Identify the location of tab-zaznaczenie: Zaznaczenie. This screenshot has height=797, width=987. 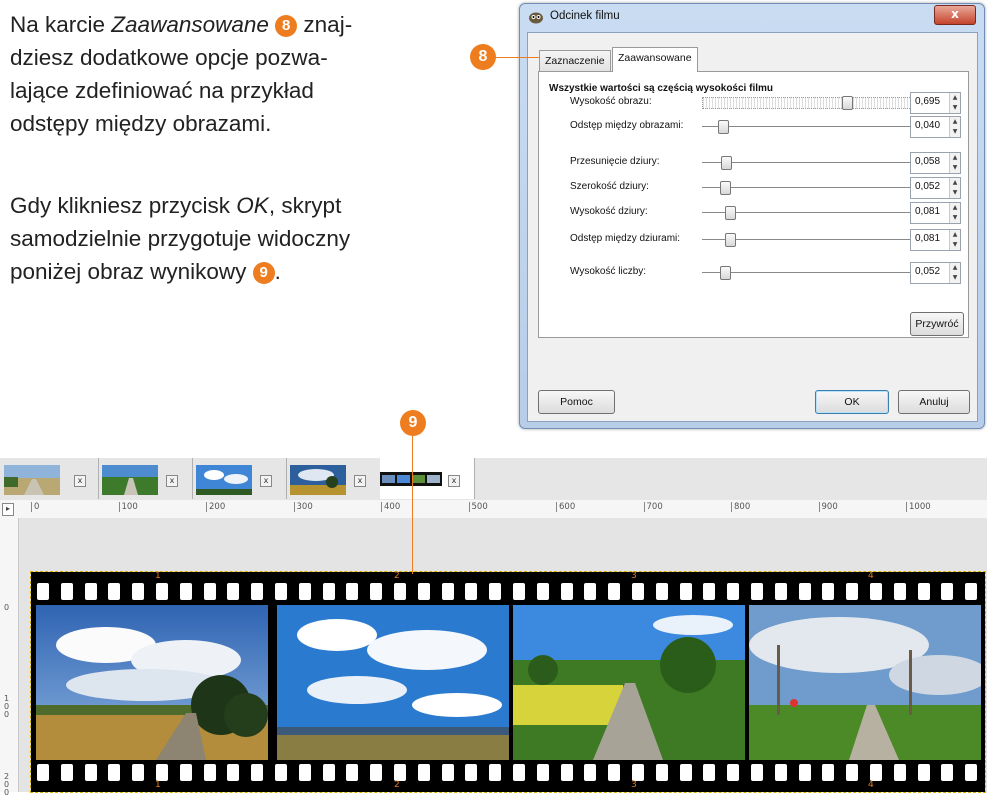
(575, 60).